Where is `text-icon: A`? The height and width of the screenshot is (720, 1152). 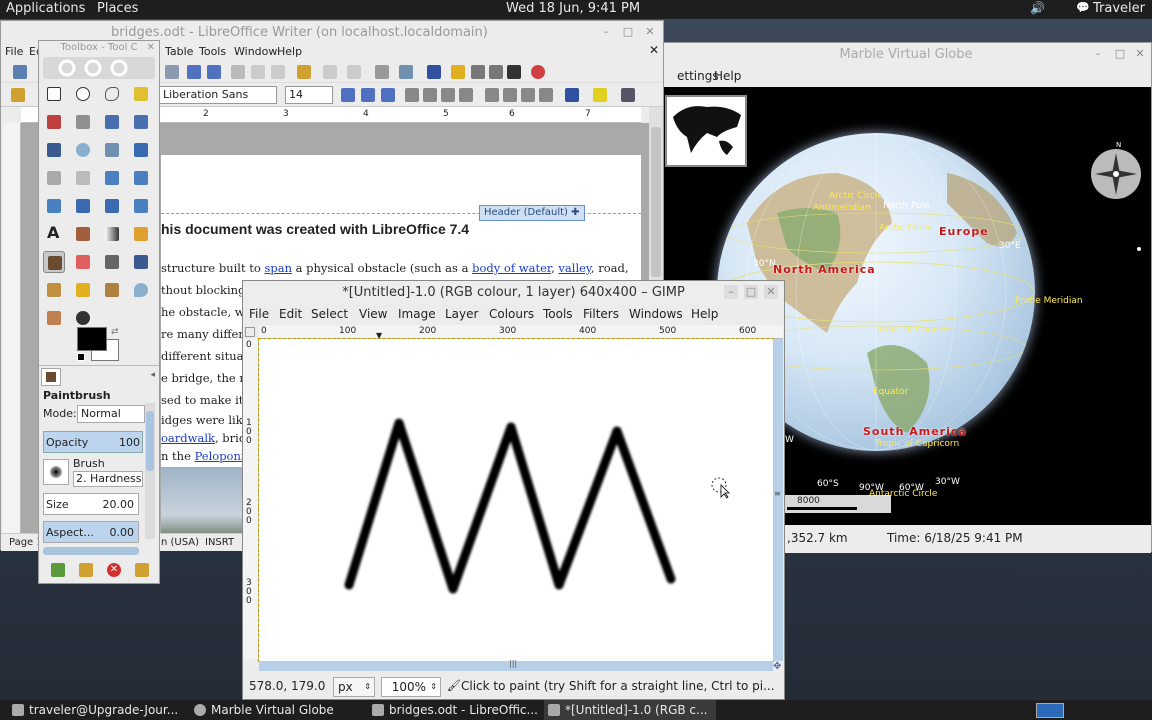 text-icon: A is located at coordinates (54, 234).